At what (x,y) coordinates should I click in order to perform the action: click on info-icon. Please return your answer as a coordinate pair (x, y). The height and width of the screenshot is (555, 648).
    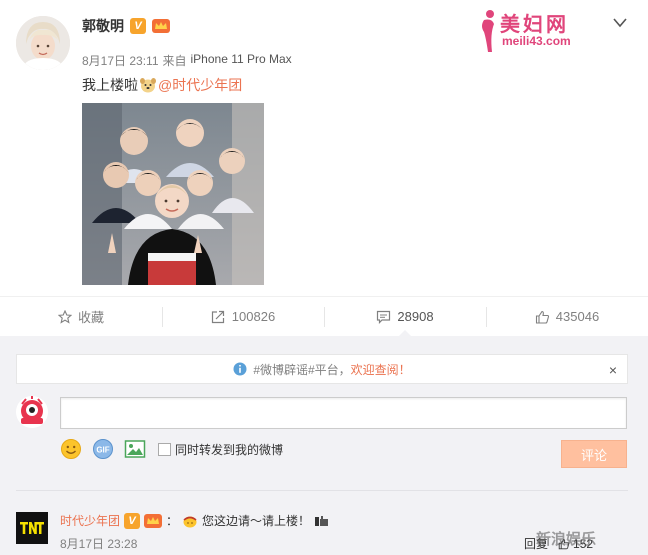
    Looking at the image, I should click on (240, 369).